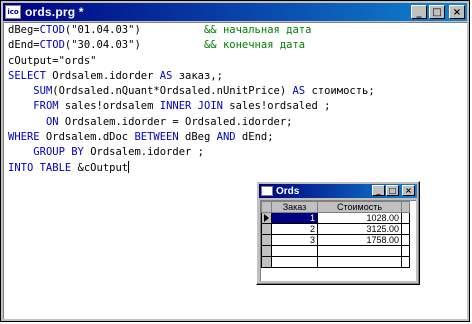 This screenshot has height=324, width=472. What do you see at coordinates (405, 207) in the screenshot?
I see `column-header-filler` at bounding box center [405, 207].